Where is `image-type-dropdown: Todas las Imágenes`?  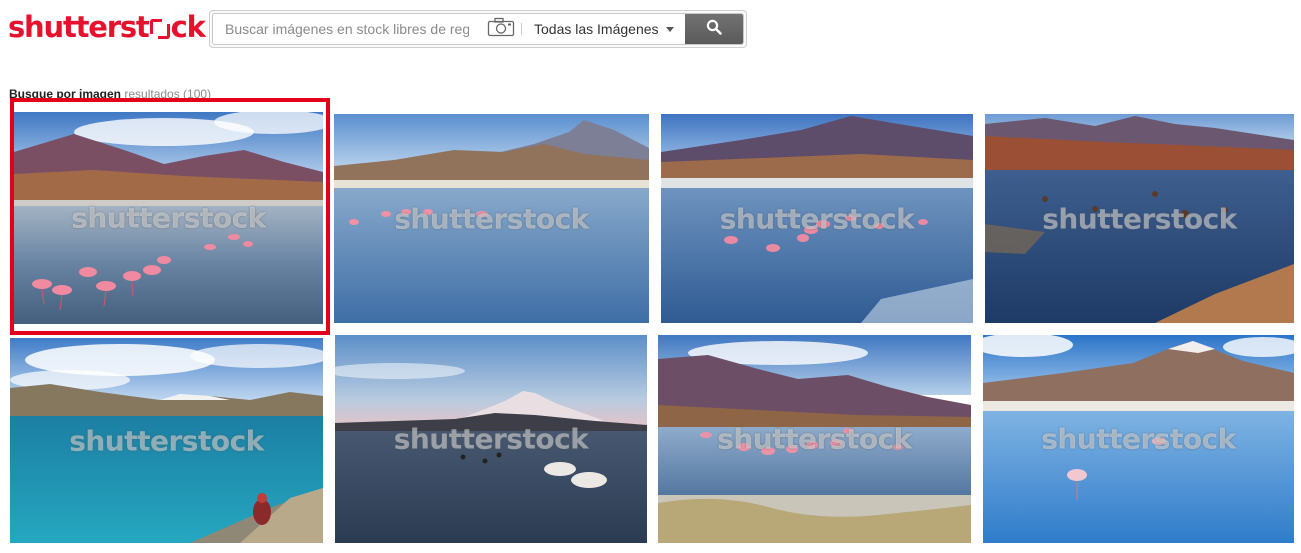 image-type-dropdown: Todas las Imágenes is located at coordinates (603, 29).